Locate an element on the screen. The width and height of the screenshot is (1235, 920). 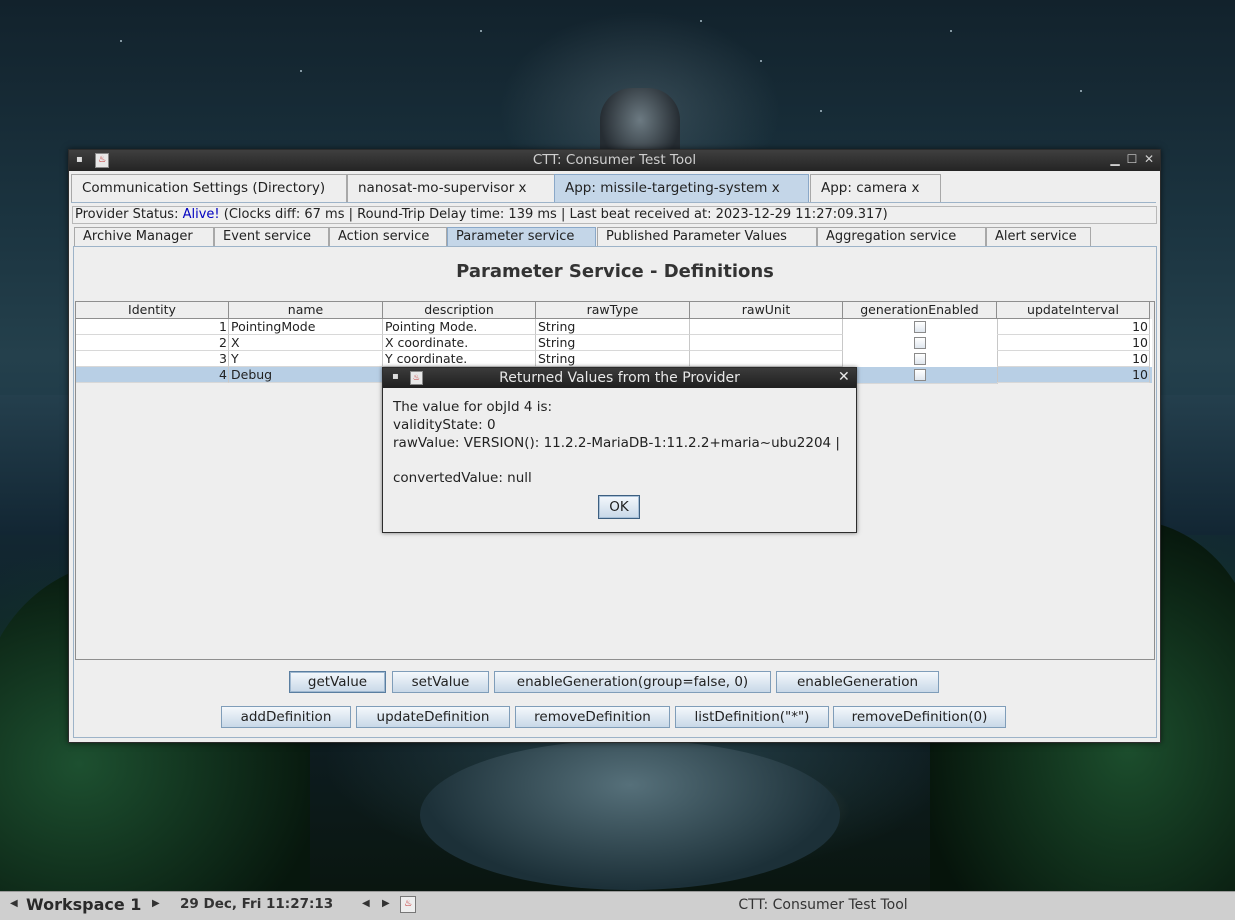
column-header-update-interval: updateInterval is located at coordinates (1073, 310).